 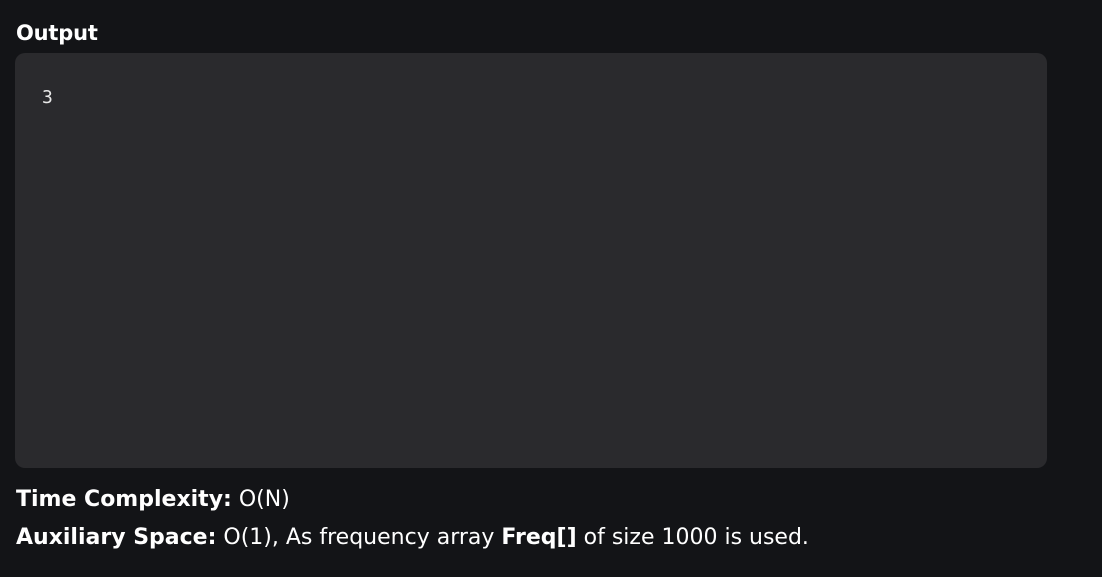 What do you see at coordinates (359, 537) in the screenshot?
I see `auxiliary-space-value-prefix: O(1), As frequency array` at bounding box center [359, 537].